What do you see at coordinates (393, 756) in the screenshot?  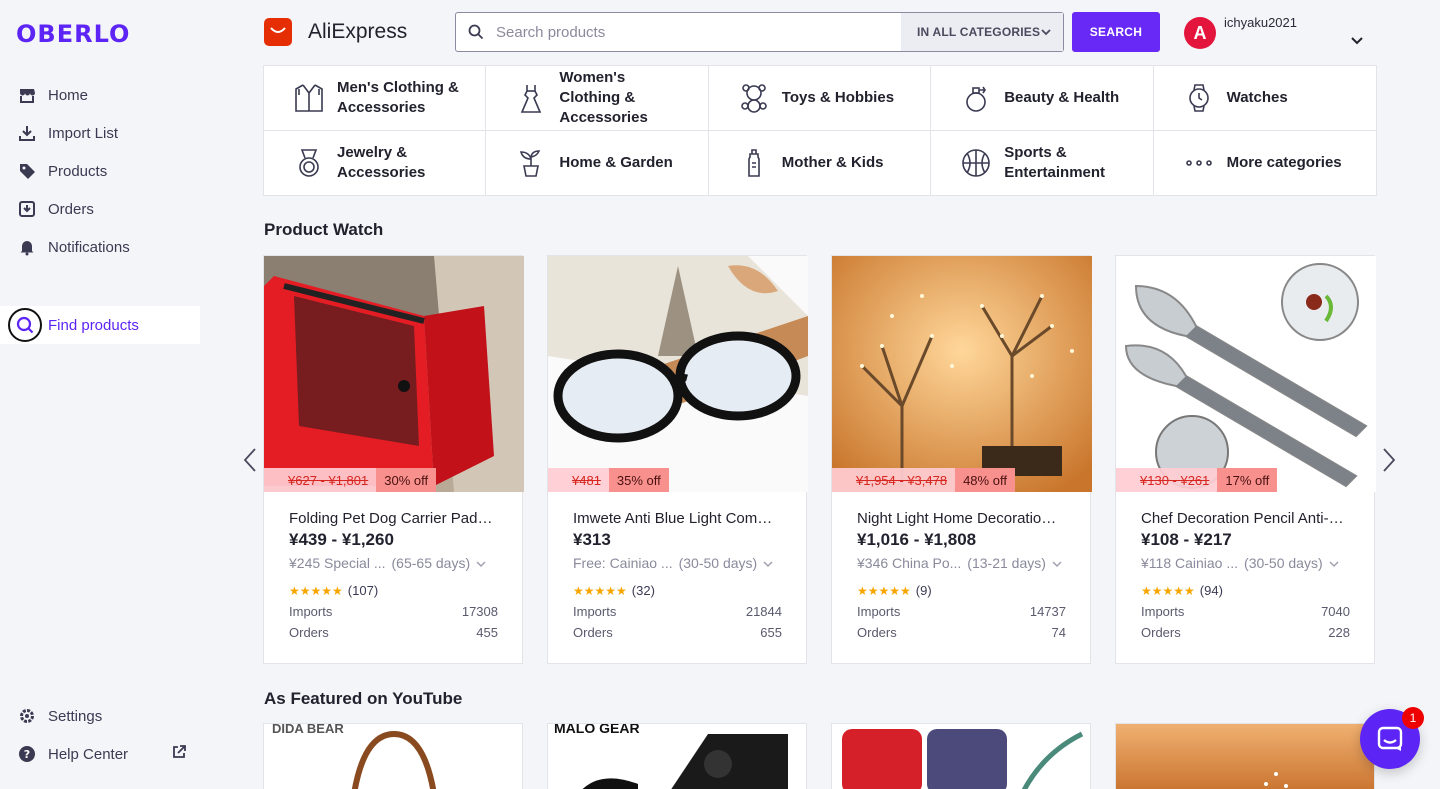 I see `featured-card: DIDA BEAR` at bounding box center [393, 756].